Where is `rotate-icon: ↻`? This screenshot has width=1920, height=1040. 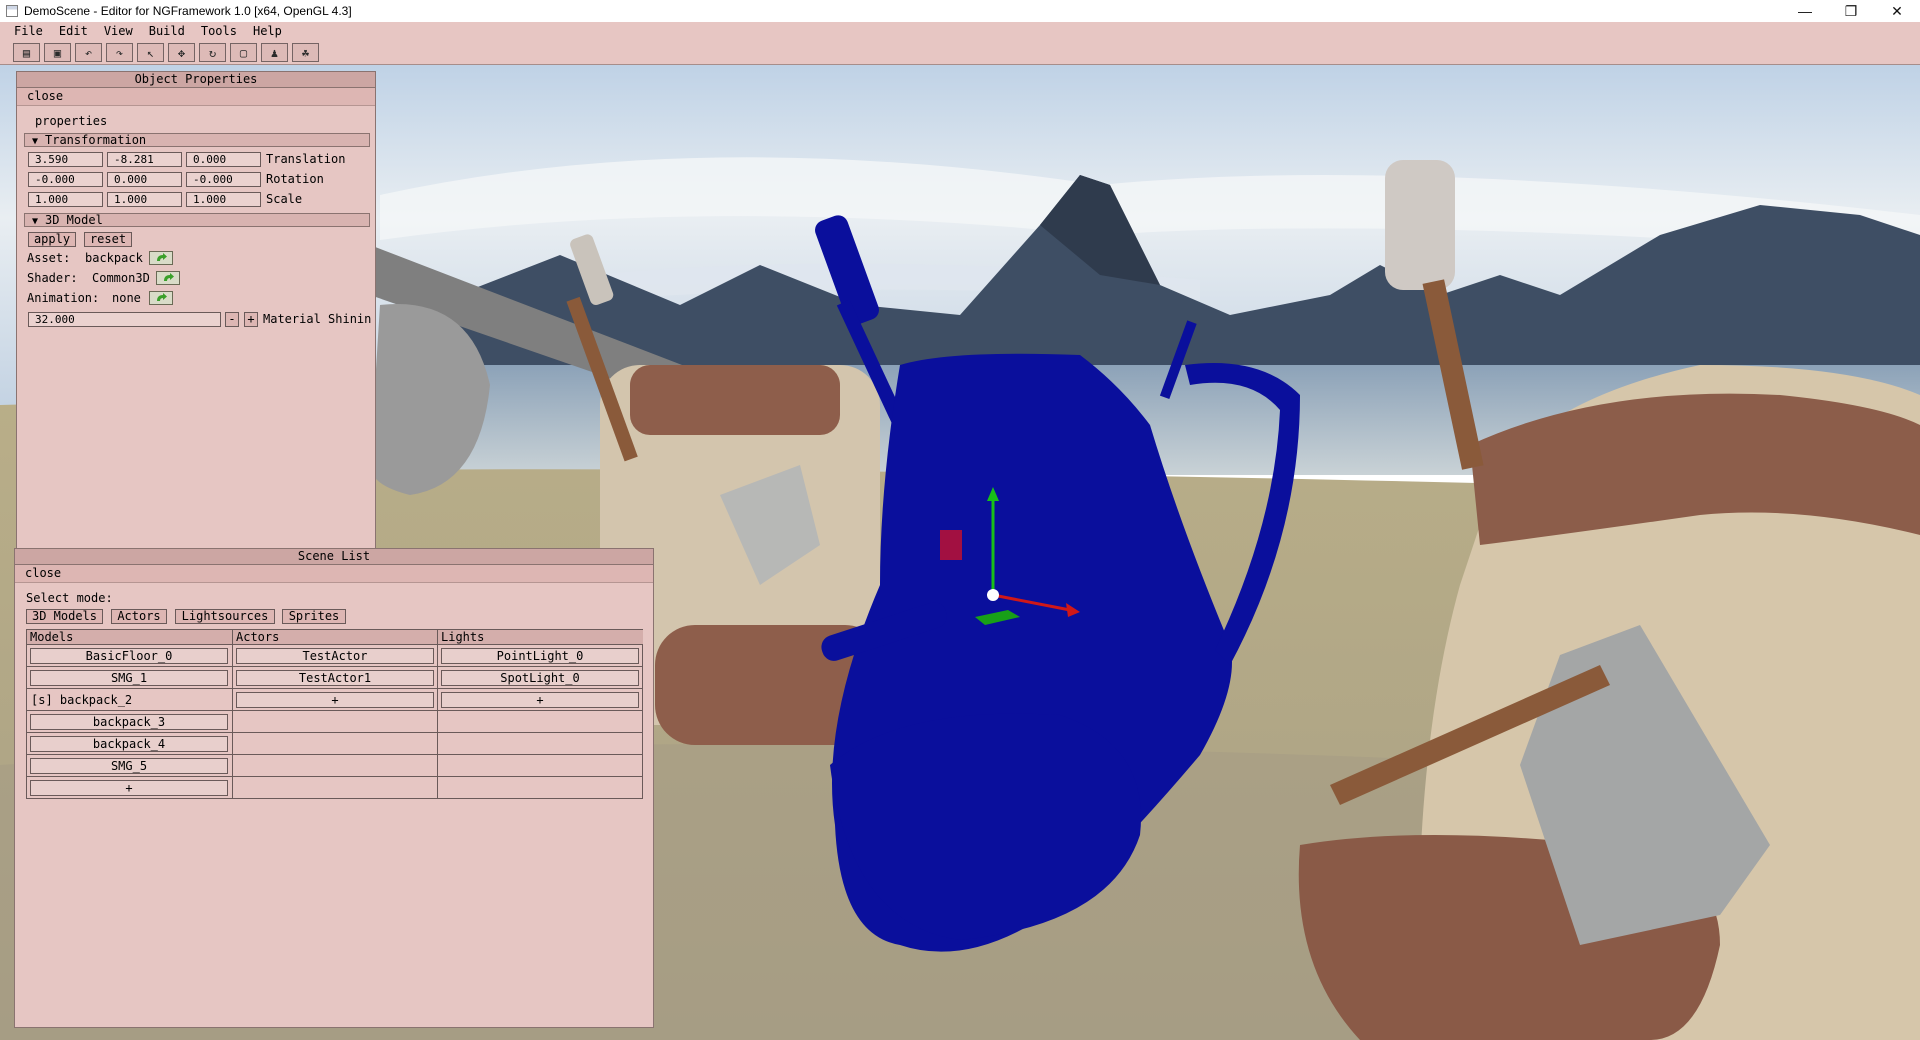 rotate-icon: ↻ is located at coordinates (212, 52).